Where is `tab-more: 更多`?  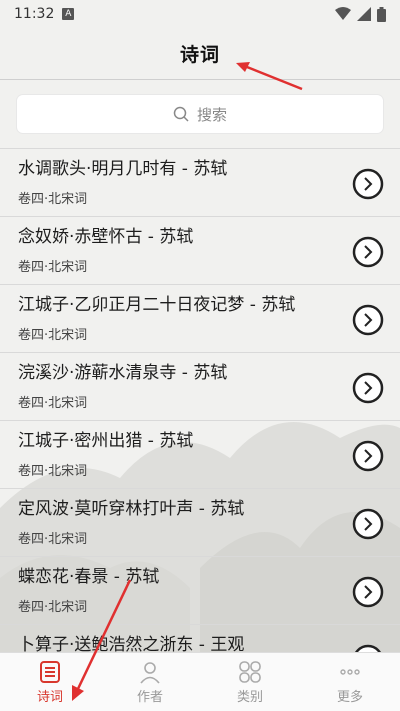 tab-more: 更多 is located at coordinates (350, 682).